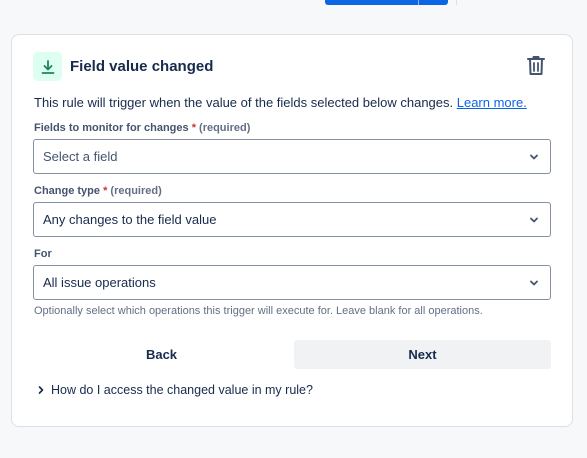 The image size is (587, 458). What do you see at coordinates (99, 282) in the screenshot?
I see `for-value: All issue operations` at bounding box center [99, 282].